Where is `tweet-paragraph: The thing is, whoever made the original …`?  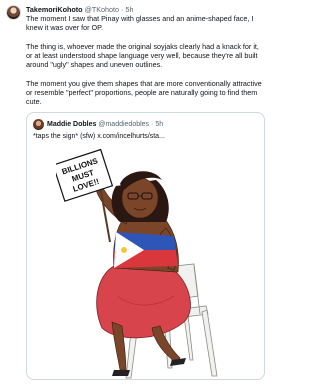 tweet-paragraph: The thing is, whoever made the original … is located at coordinates (142, 55).